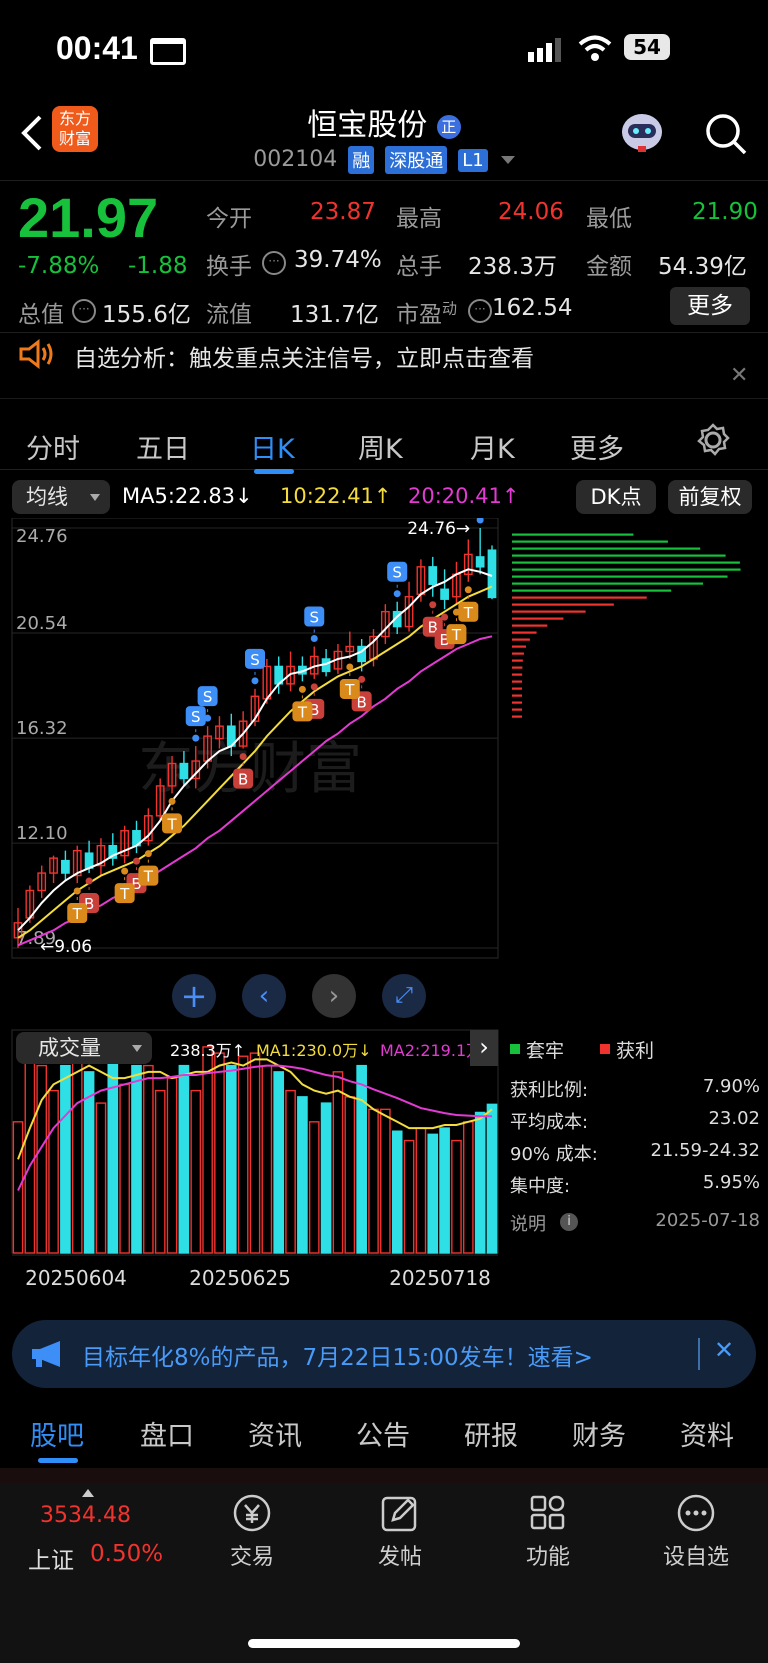 This screenshot has width=768, height=1663. Describe the element at coordinates (42, 833) in the screenshot. I see `y-tick-label: 12.10` at that location.